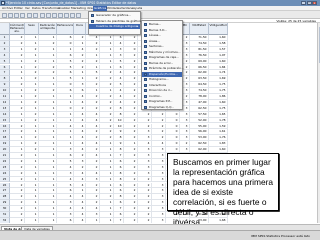 The width and height of the screenshot is (320, 240). I want to click on column-header: VO2Estad, so click(199, 29).